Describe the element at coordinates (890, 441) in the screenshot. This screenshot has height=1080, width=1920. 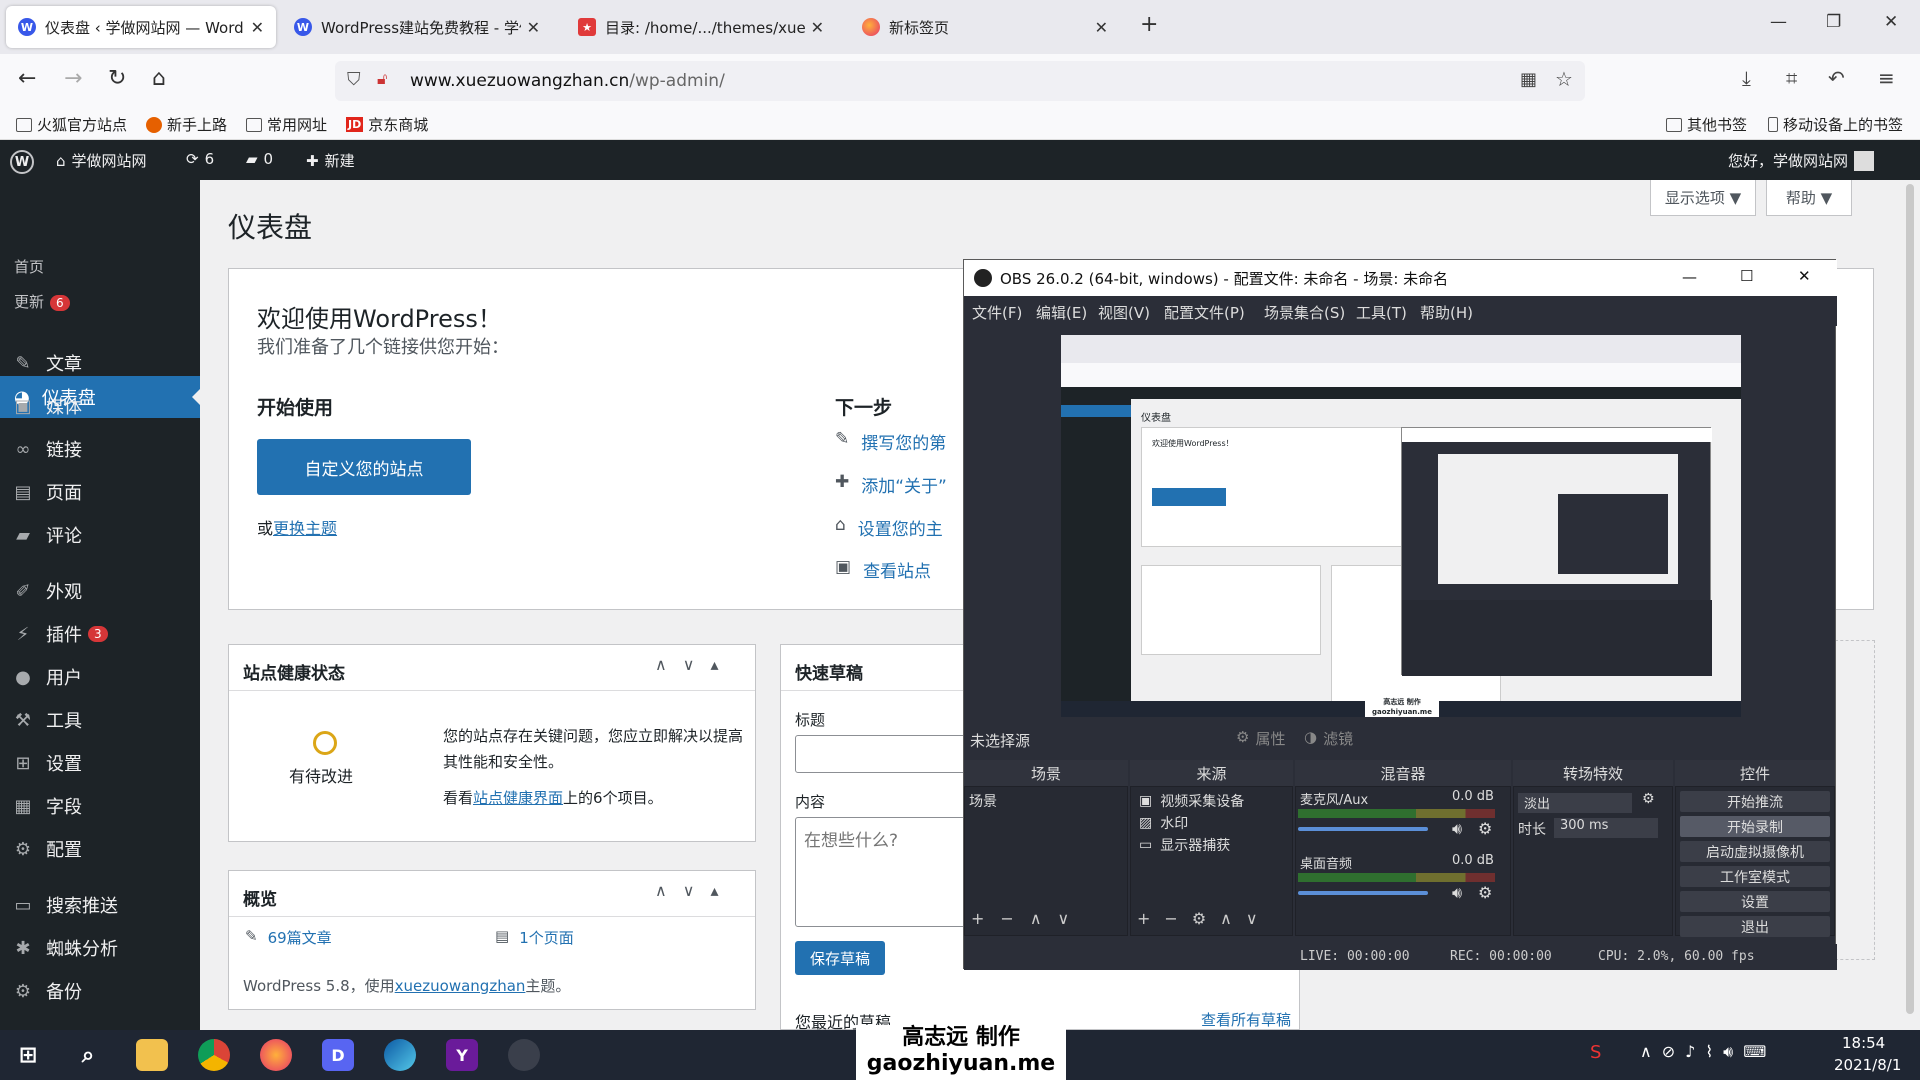
I see `next-write-post: ✎ 撰写您的第` at that location.